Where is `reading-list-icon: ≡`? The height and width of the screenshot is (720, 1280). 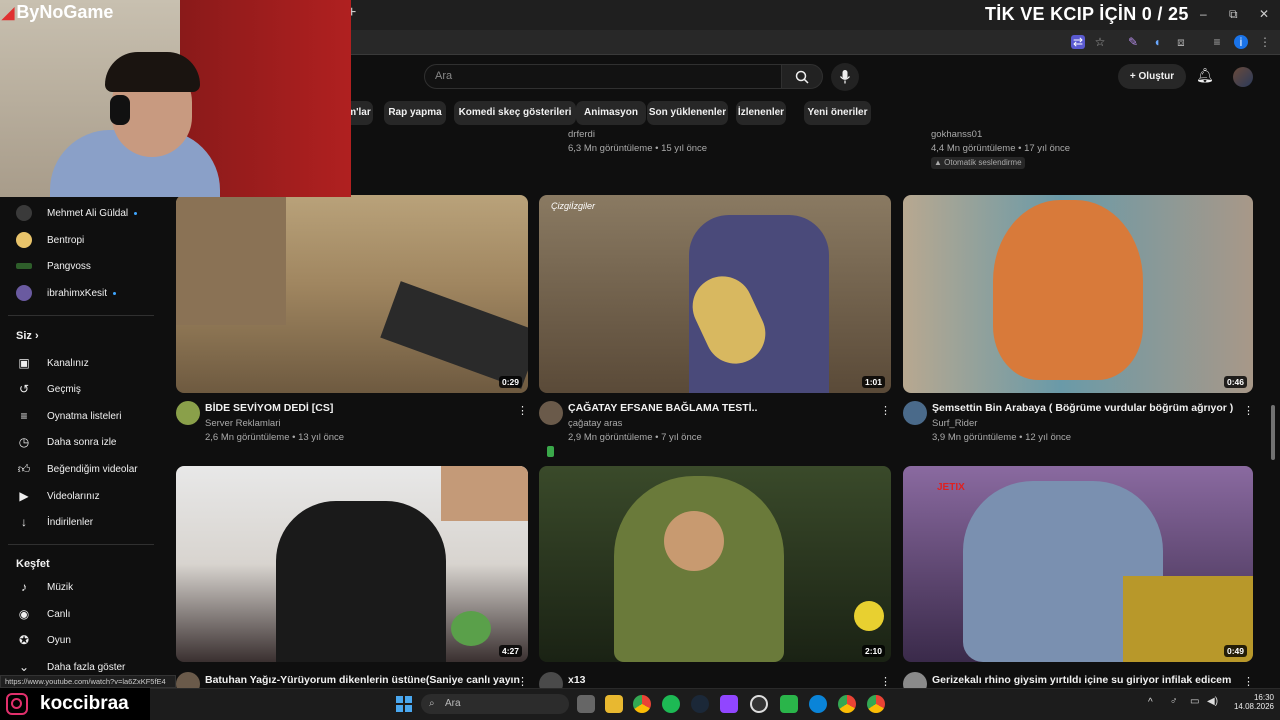 reading-list-icon: ≡ is located at coordinates (1217, 42).